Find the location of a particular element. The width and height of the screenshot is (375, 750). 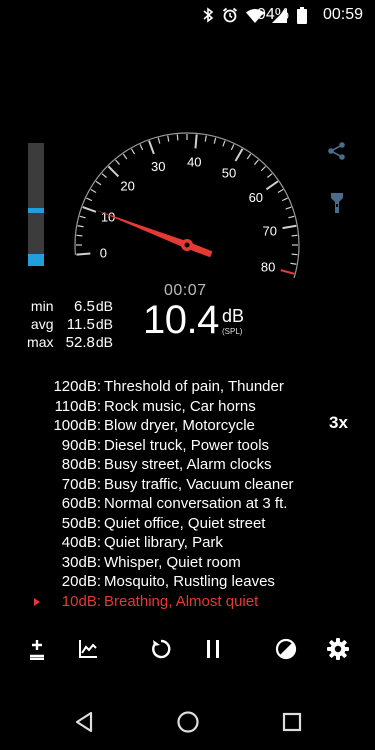

gauge-scale-label: 20 is located at coordinates (127, 186).